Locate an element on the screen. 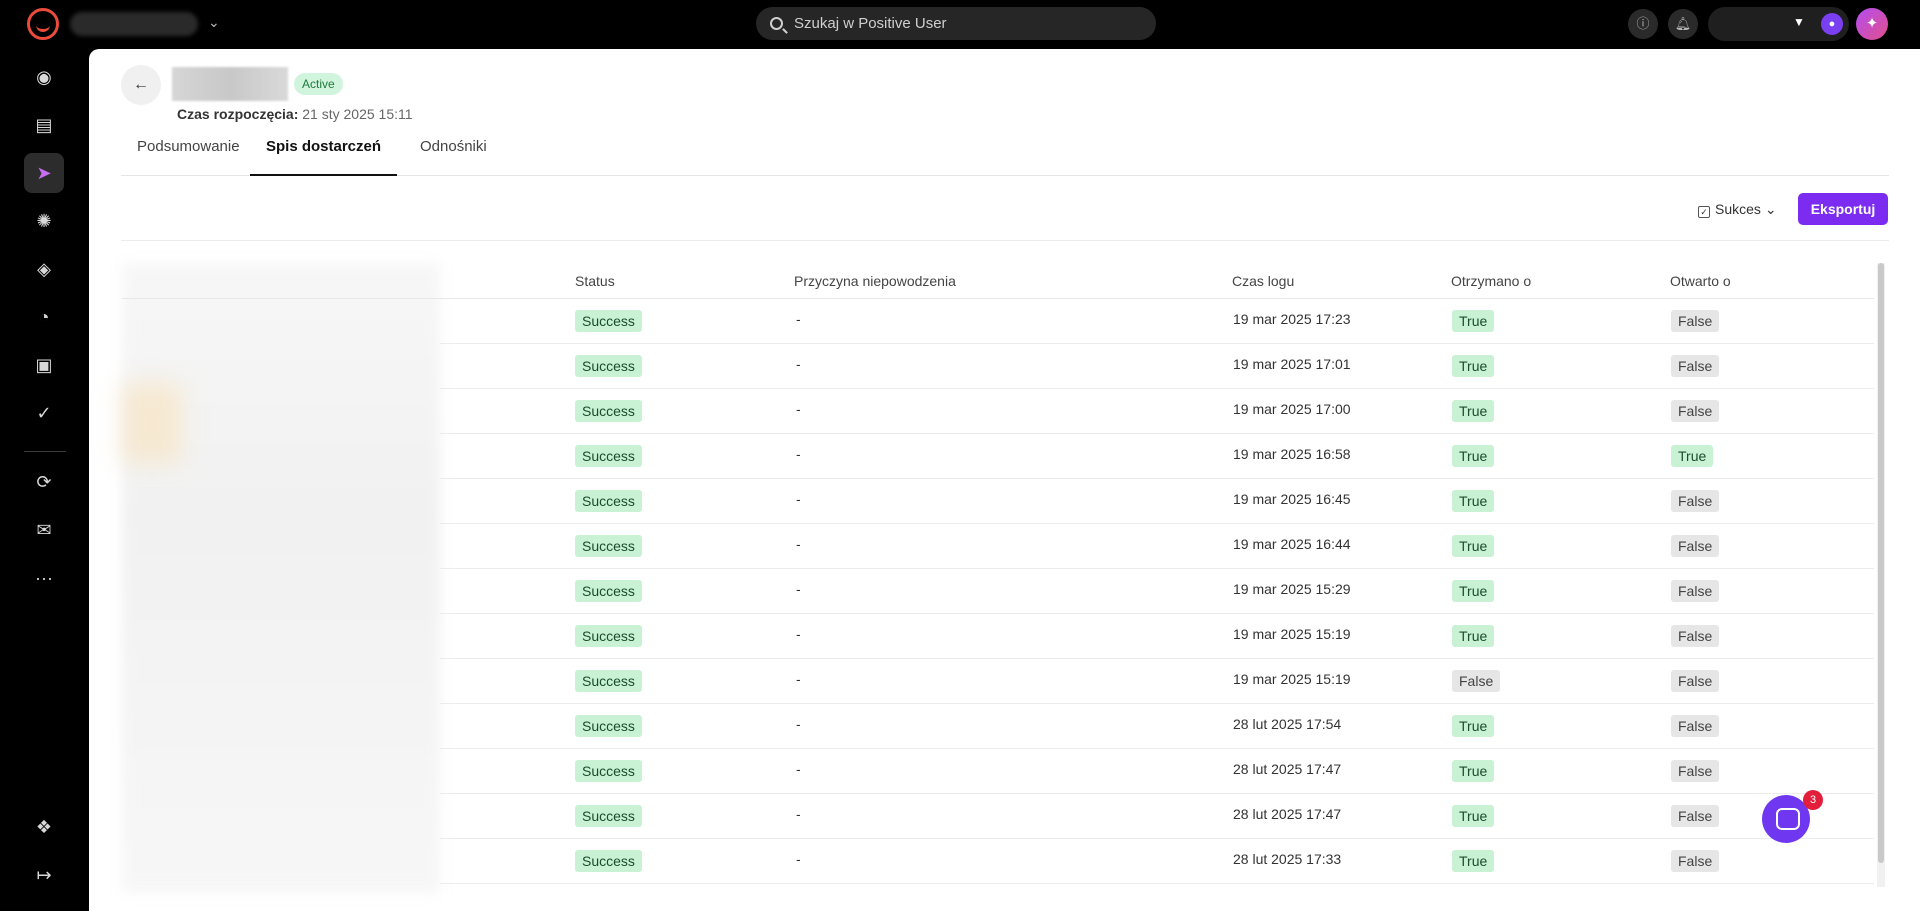  search-icon is located at coordinates (776, 23).